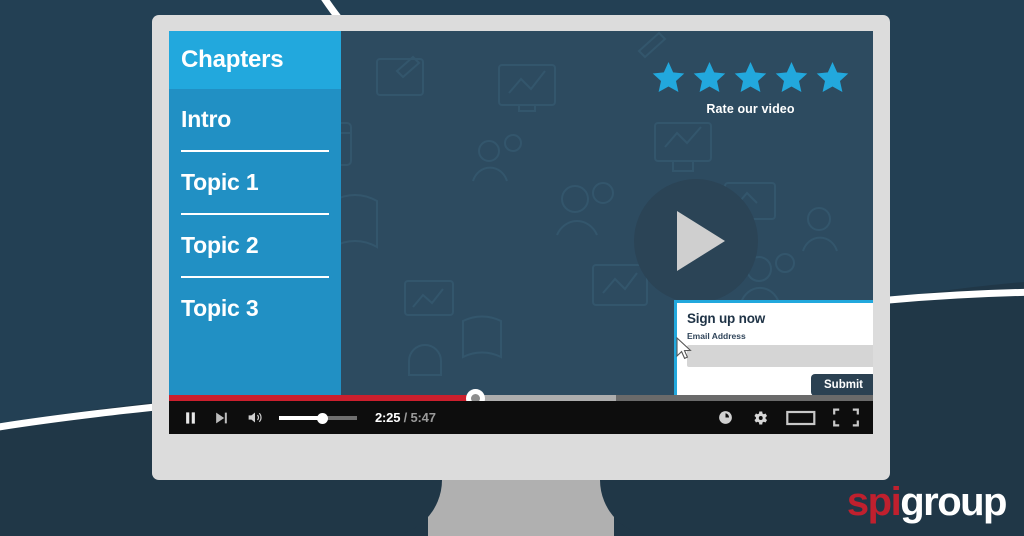 This screenshot has height=536, width=1024. I want to click on right-controls, so click(788, 417).